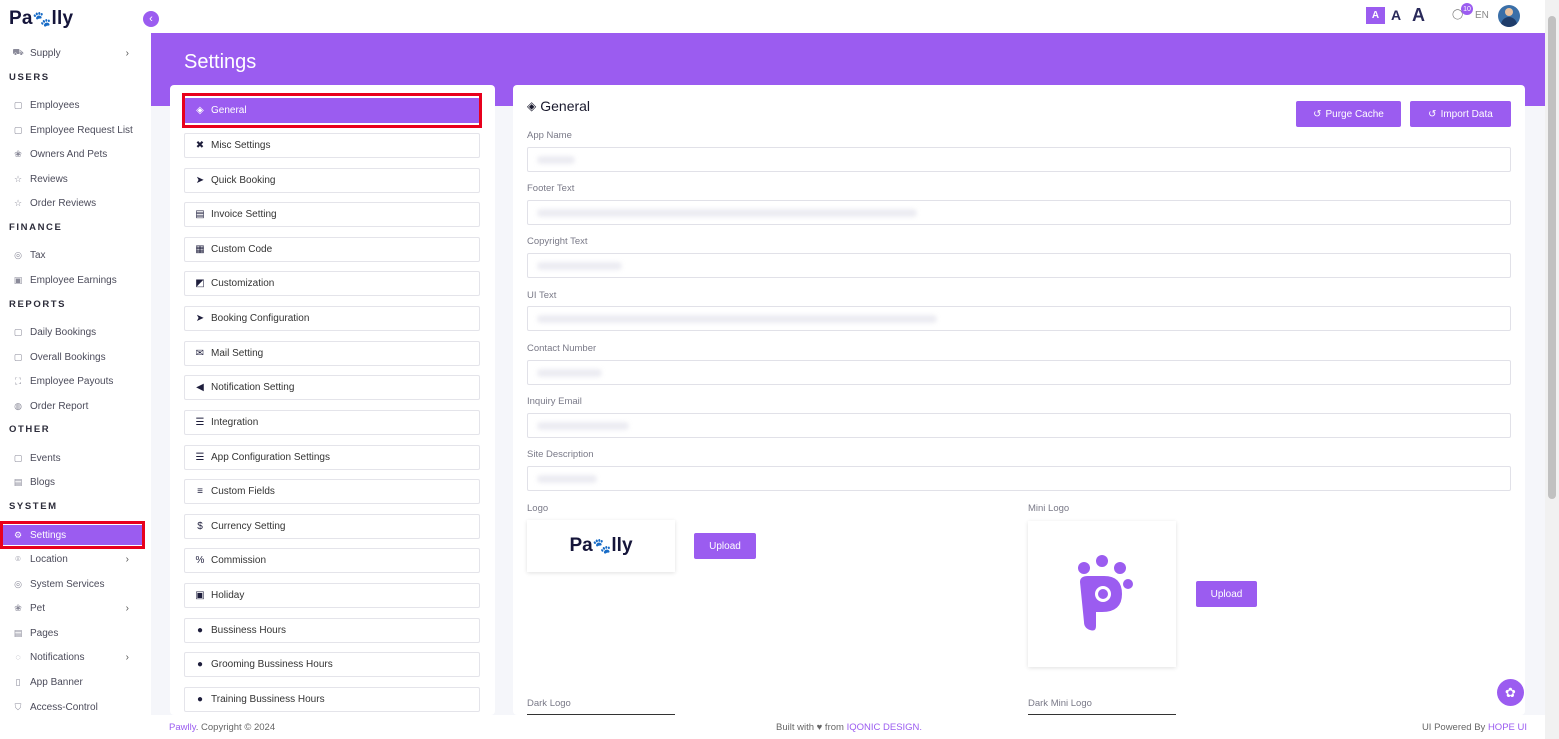 This screenshot has height=739, width=1559. Describe the element at coordinates (200, 283) in the screenshot. I see `palette-icon: ◩` at that location.